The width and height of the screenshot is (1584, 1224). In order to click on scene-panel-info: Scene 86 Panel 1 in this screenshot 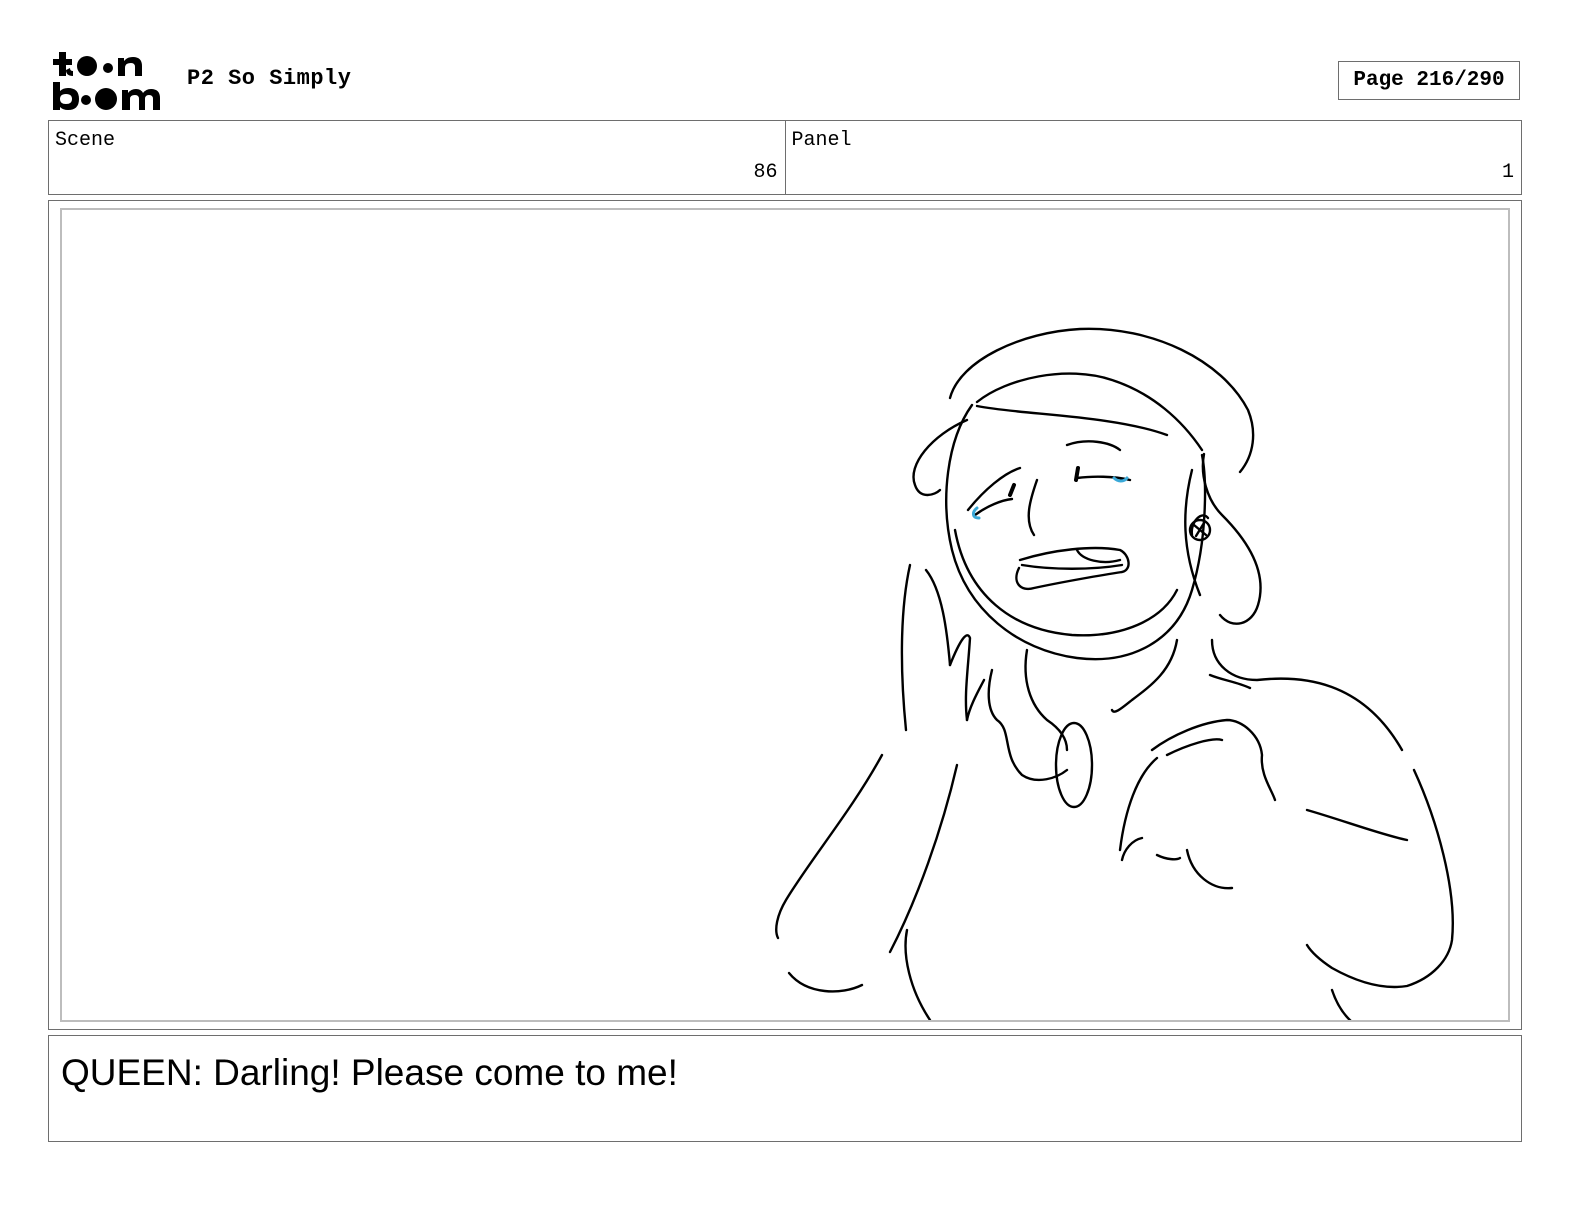, I will do `click(785, 157)`.